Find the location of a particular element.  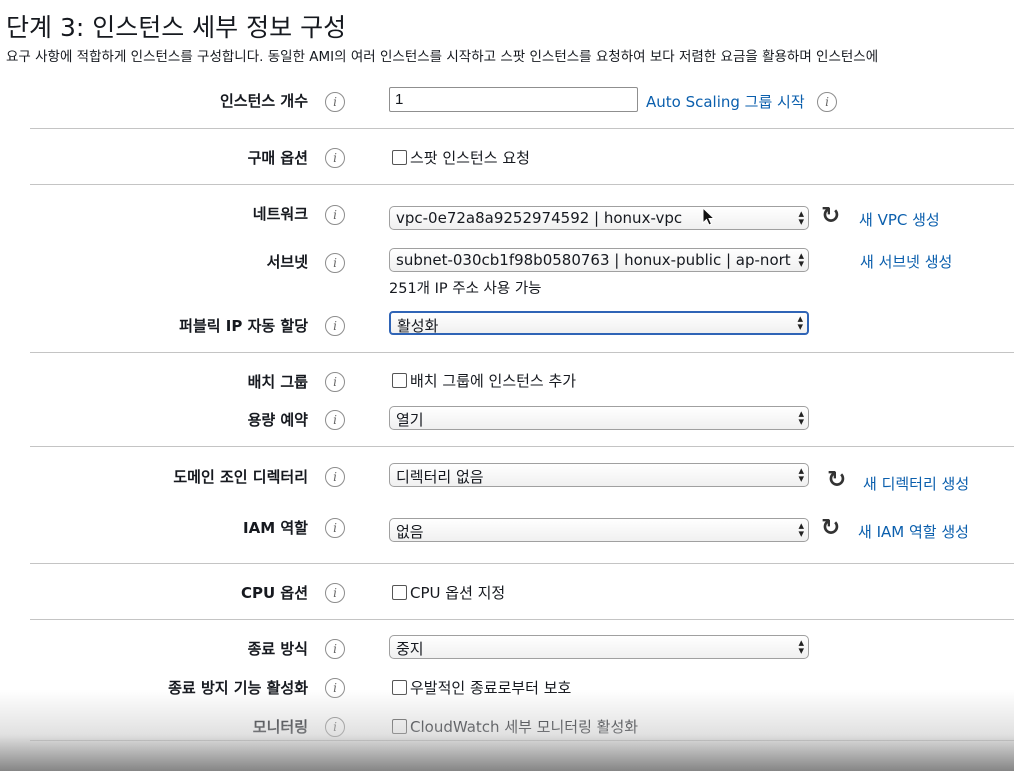

placement-group-checkbox-row: 배치 그룹에 인스턴스 추가 is located at coordinates (484, 380).